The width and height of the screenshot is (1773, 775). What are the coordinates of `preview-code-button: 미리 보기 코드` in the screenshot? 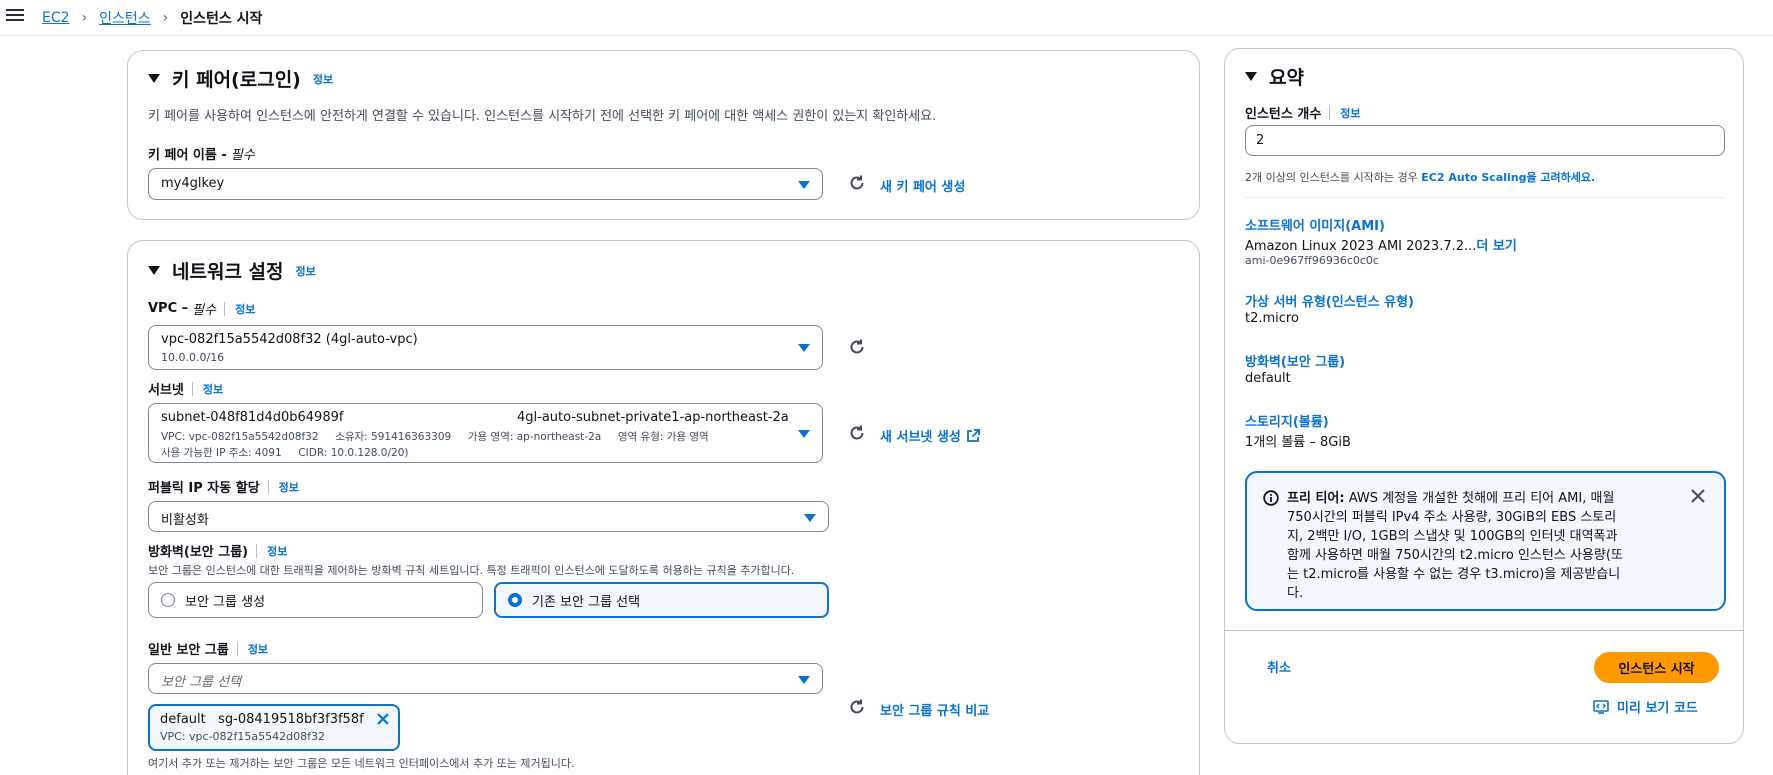 It's located at (1645, 706).